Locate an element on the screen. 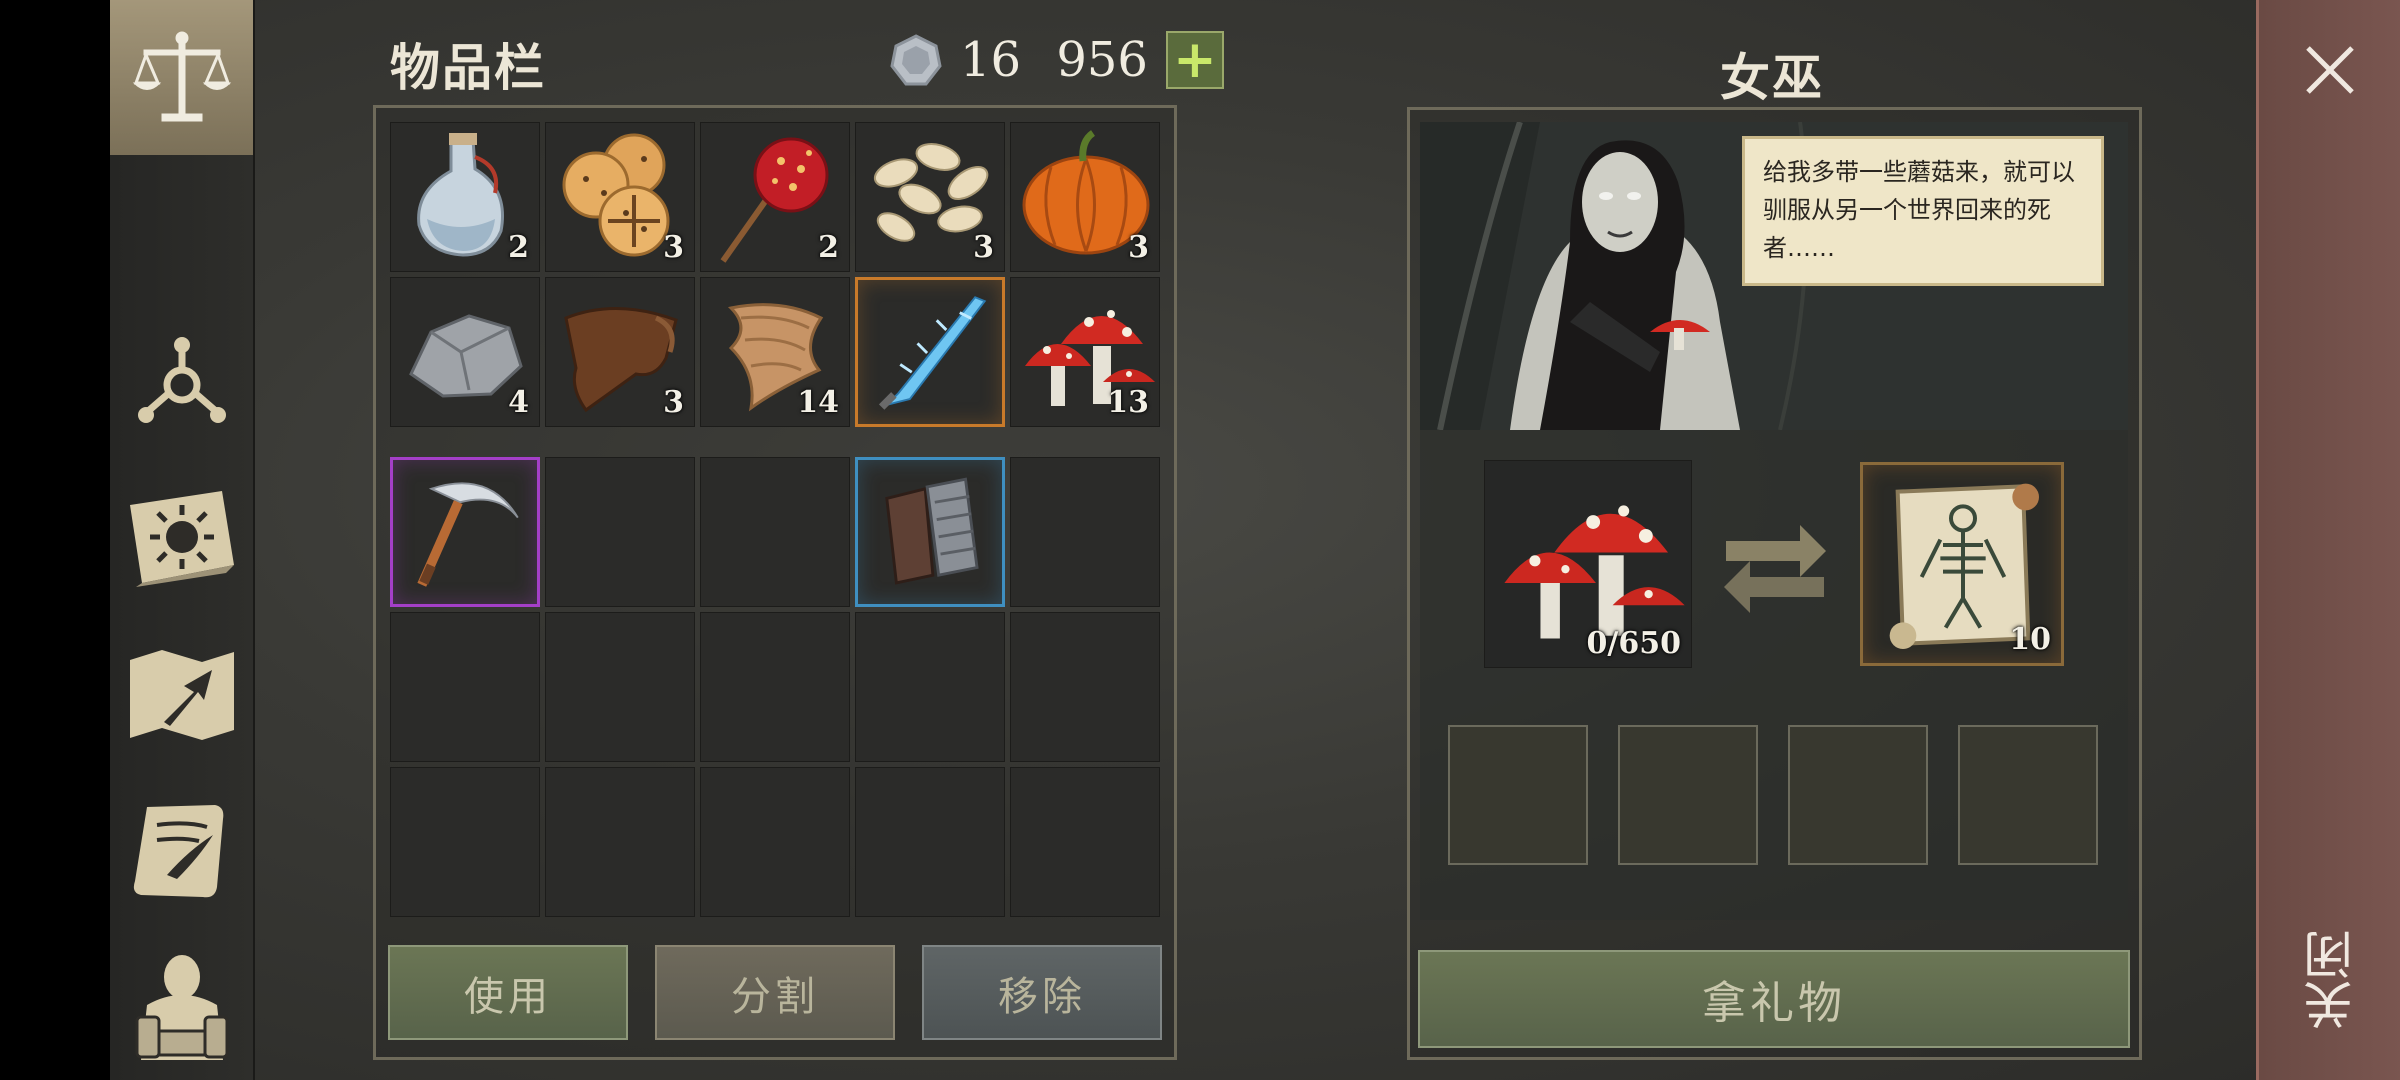  inventory-slot-potion: 2 is located at coordinates (465, 197).